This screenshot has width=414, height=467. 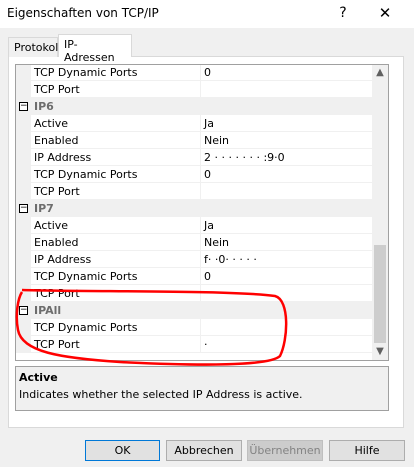 What do you see at coordinates (48, 310) in the screenshot?
I see `category-label: IPAll` at bounding box center [48, 310].